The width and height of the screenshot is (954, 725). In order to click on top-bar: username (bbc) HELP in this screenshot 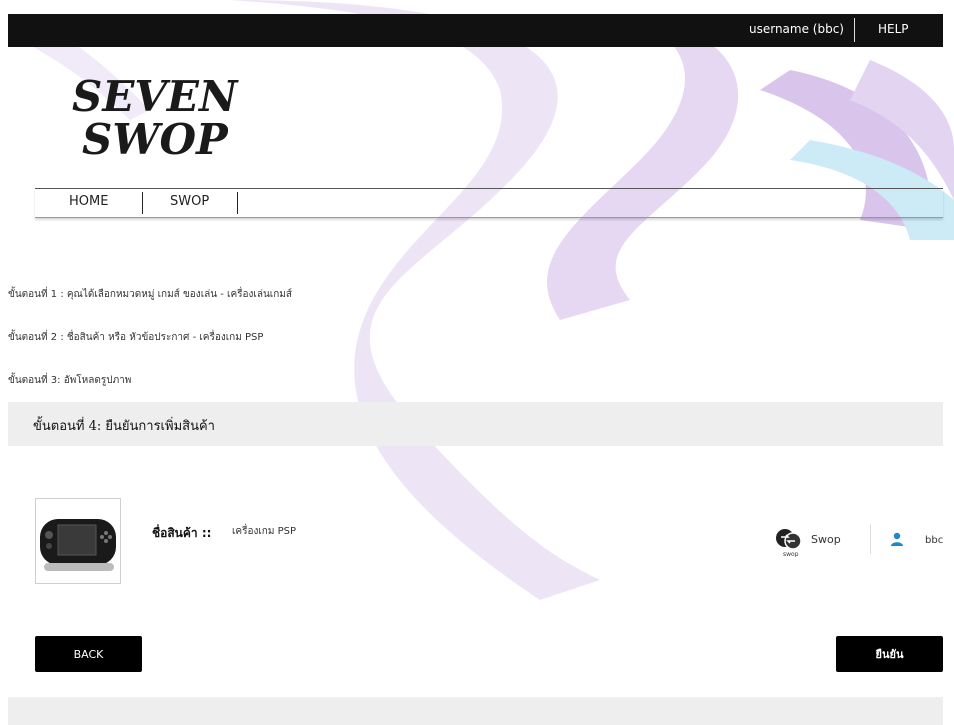, I will do `click(475, 30)`.